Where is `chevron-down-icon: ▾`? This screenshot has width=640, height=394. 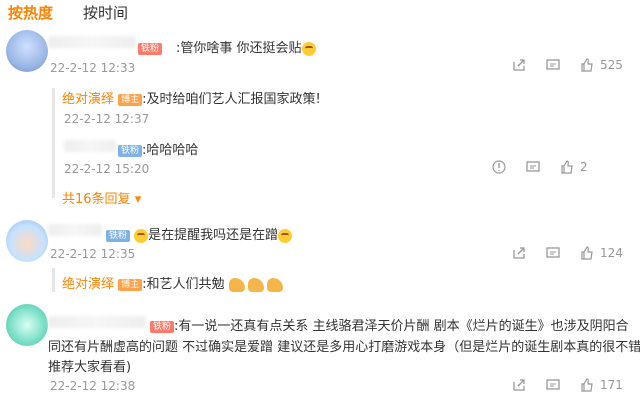
chevron-down-icon: ▾ is located at coordinates (138, 199).